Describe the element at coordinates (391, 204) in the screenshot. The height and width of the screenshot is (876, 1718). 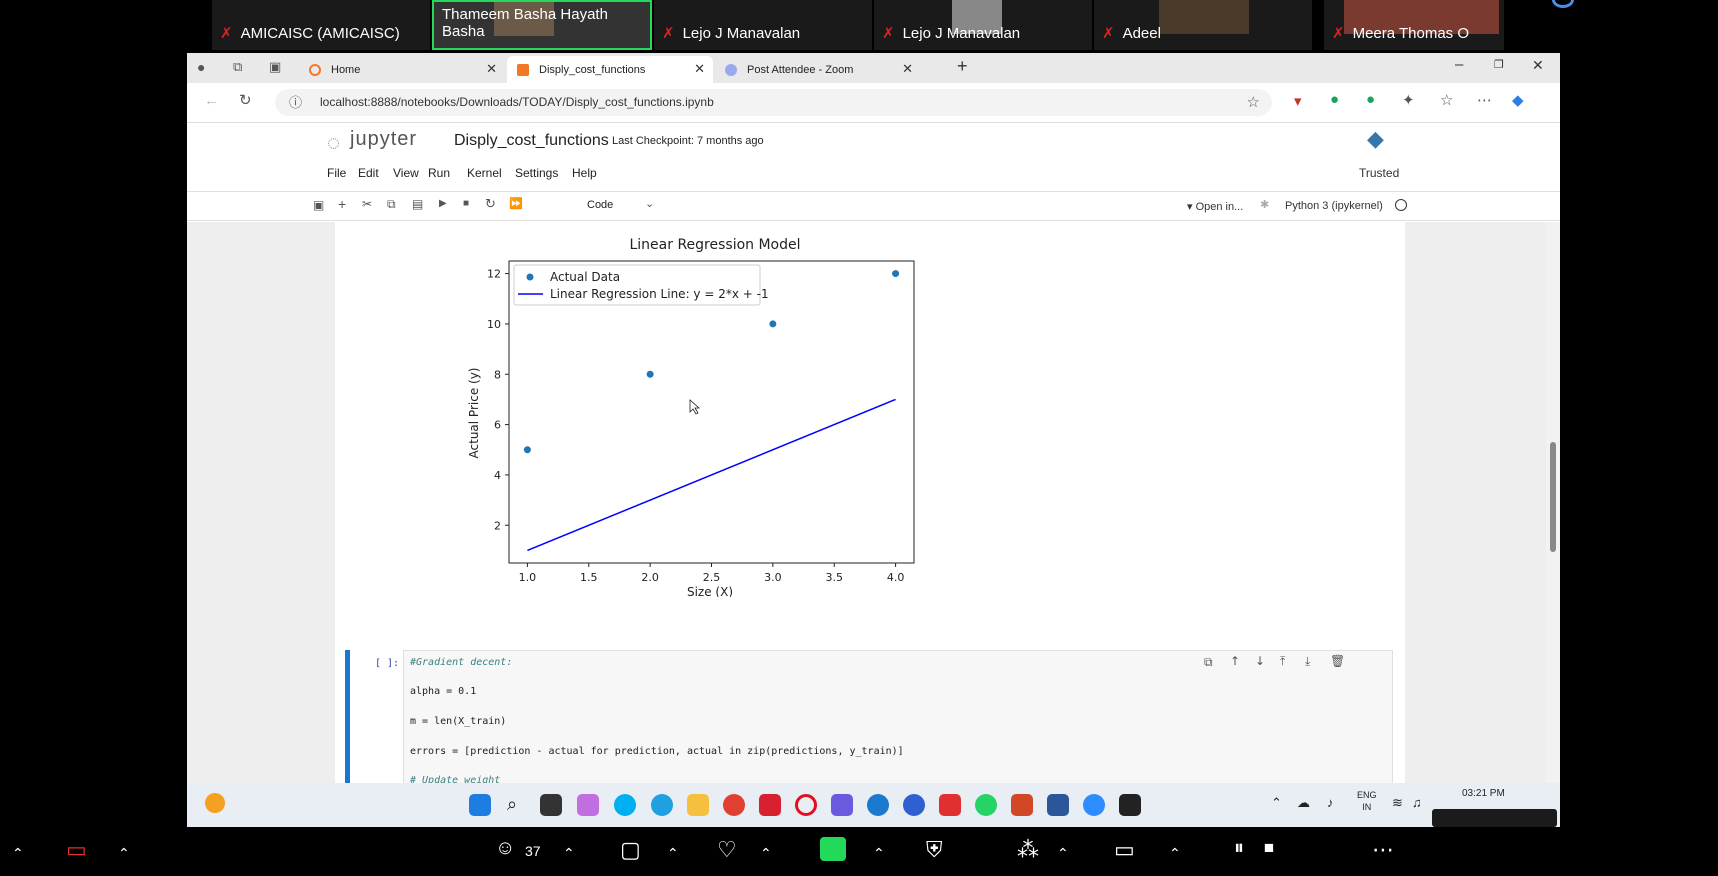
I see `copy-icon: ⧉` at that location.